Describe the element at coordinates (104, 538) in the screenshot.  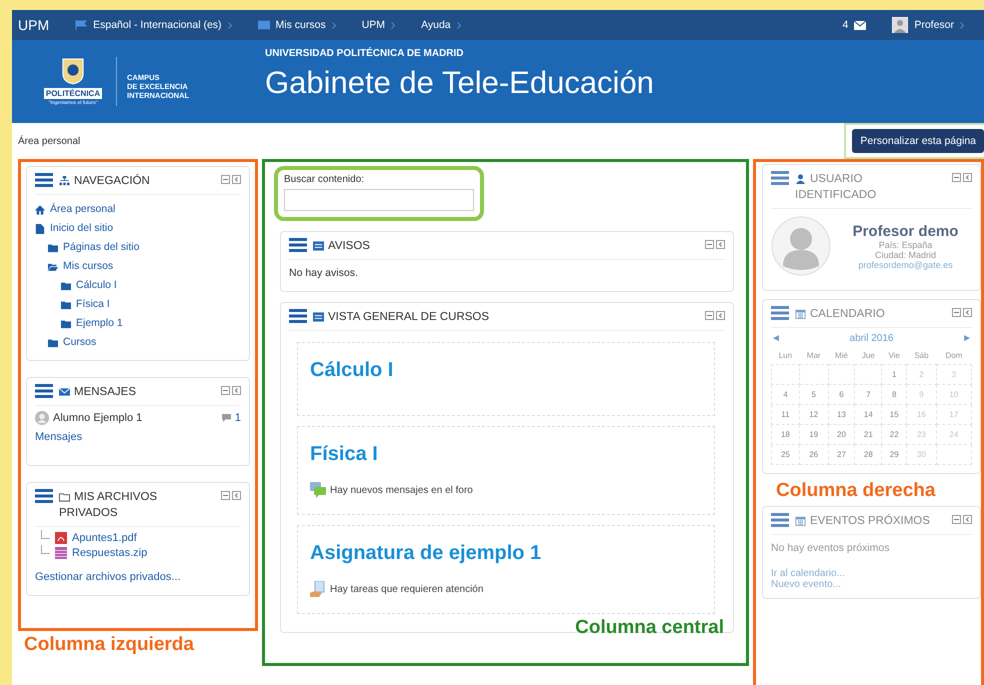
I see `file-link: Apuntes1.pdf` at that location.